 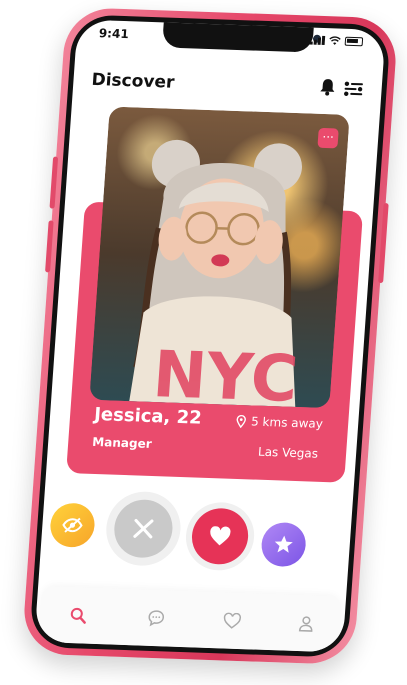 I want to click on bottom-tab-bar, so click(x=190, y=619).